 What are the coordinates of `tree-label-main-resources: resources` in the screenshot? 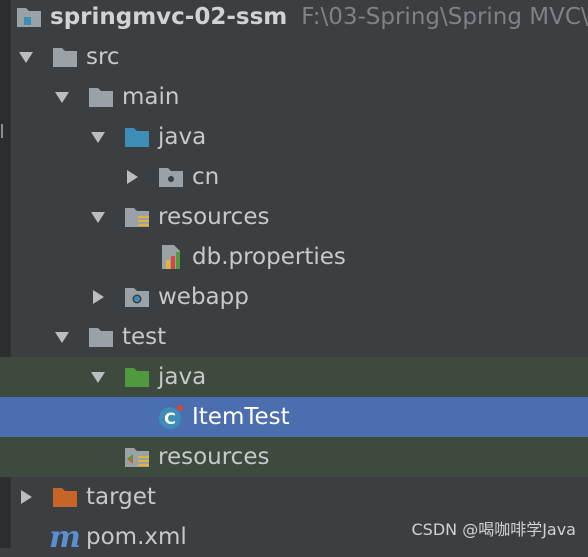 It's located at (214, 217).